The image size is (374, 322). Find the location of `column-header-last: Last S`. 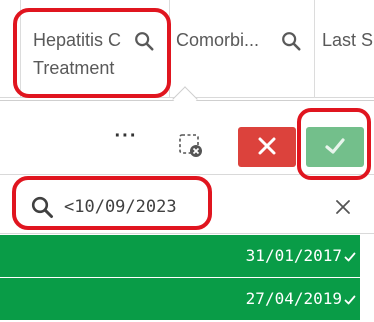

column-header-last: Last S is located at coordinates (344, 49).